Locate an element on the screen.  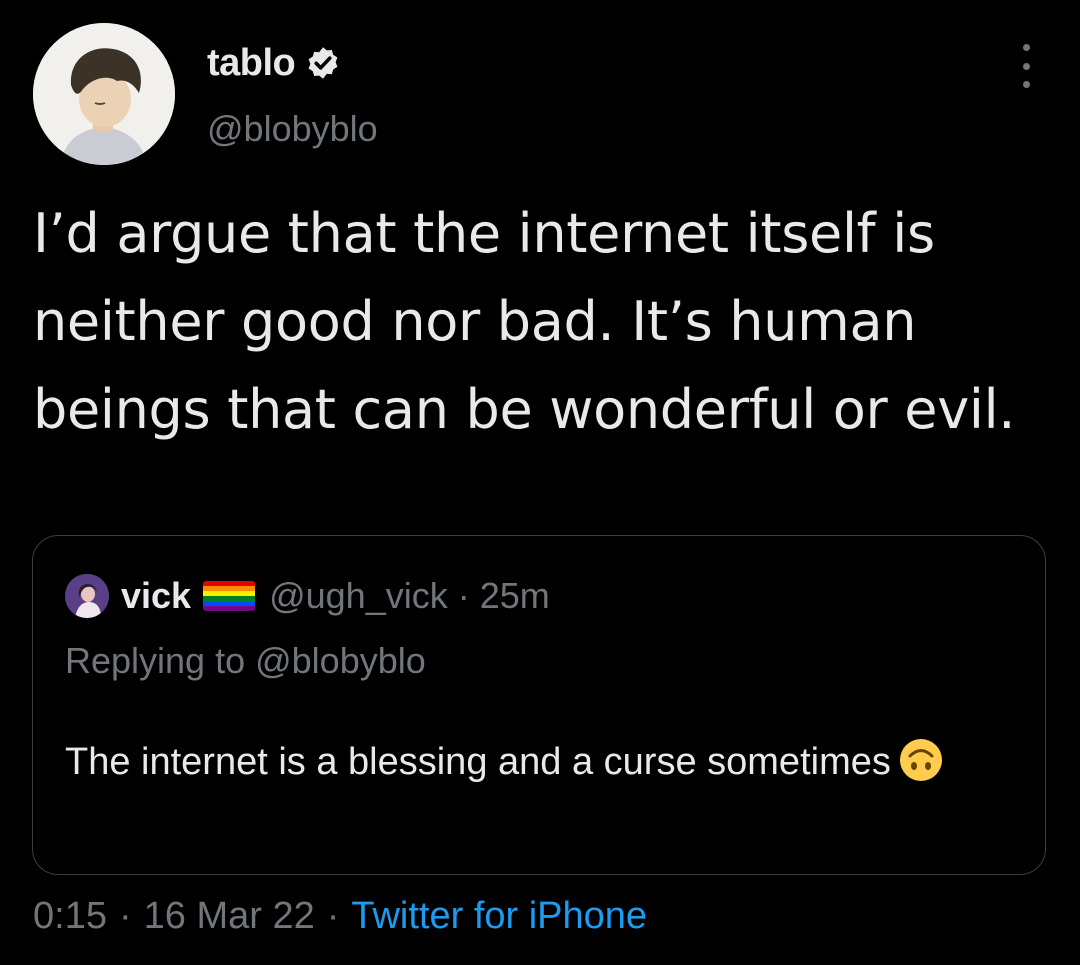
quoted-tweet-header: vick @ugh_vick · 25m is located at coordinates (307, 596).